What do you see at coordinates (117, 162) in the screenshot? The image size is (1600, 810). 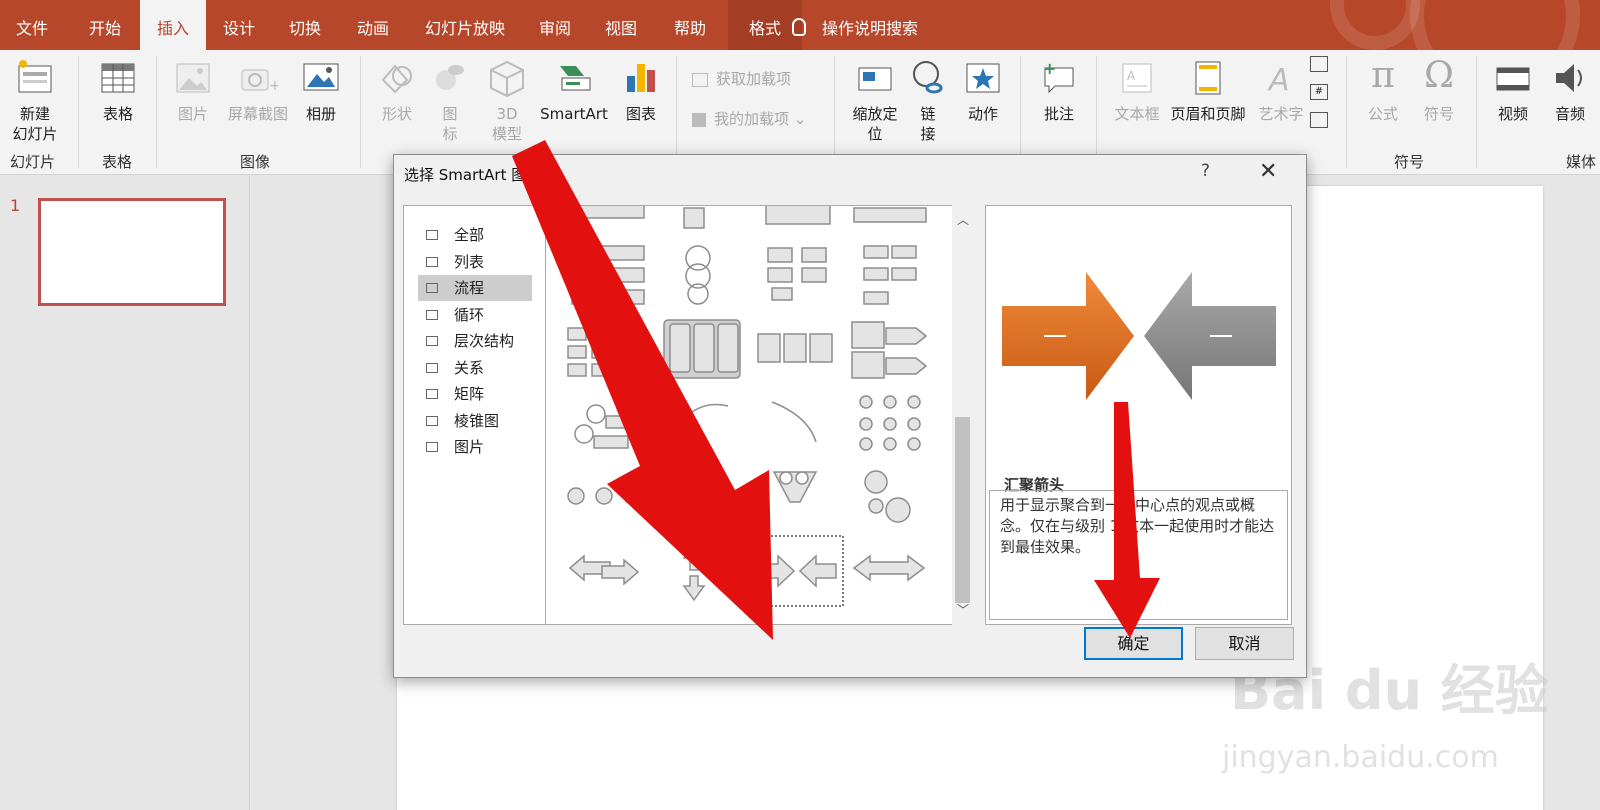 I see `group-tables-label: 表格` at bounding box center [117, 162].